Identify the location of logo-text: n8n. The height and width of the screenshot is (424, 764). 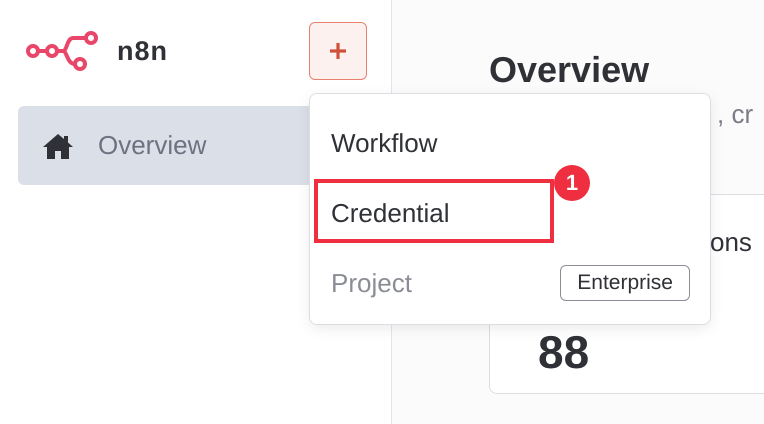
(142, 51).